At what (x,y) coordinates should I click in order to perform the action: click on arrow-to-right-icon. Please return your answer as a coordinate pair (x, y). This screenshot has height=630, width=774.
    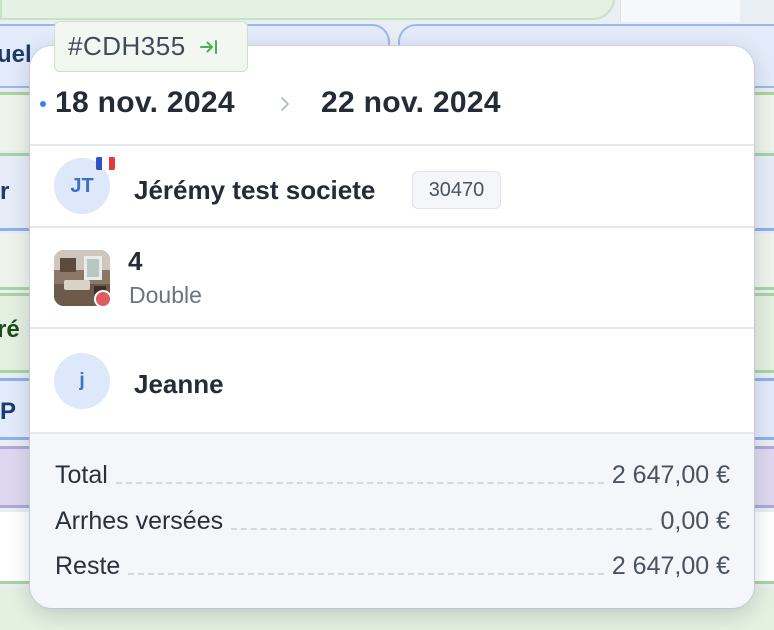
    Looking at the image, I should click on (208, 46).